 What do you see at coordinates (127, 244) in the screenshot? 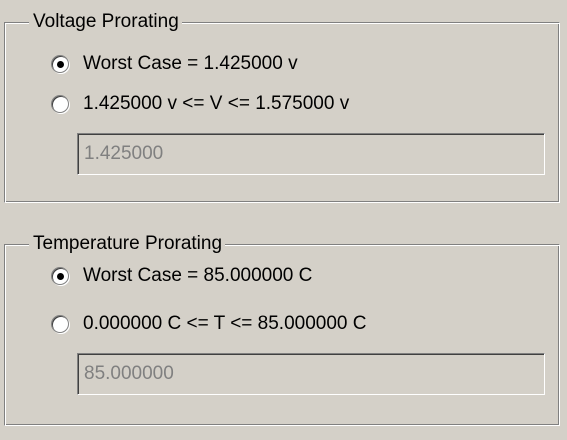
I see `temperature-prorating-title: Temperature Prorating` at bounding box center [127, 244].